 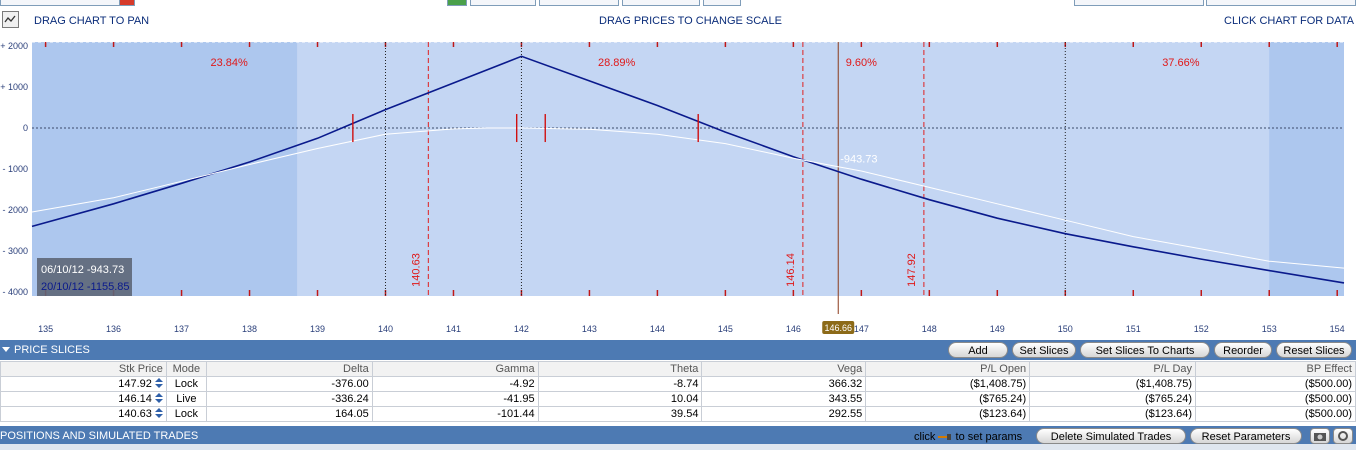 What do you see at coordinates (99, 436) in the screenshot?
I see `positions-title: POSITIONS AND SIMULATED TRADES` at bounding box center [99, 436].